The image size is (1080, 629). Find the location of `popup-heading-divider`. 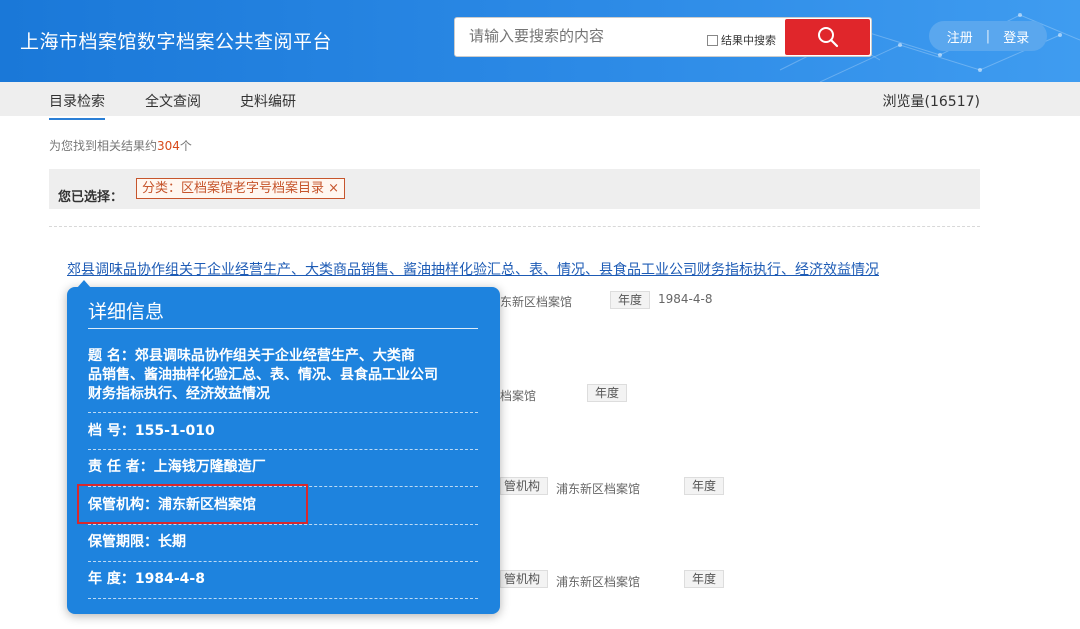

popup-heading-divider is located at coordinates (283, 328).